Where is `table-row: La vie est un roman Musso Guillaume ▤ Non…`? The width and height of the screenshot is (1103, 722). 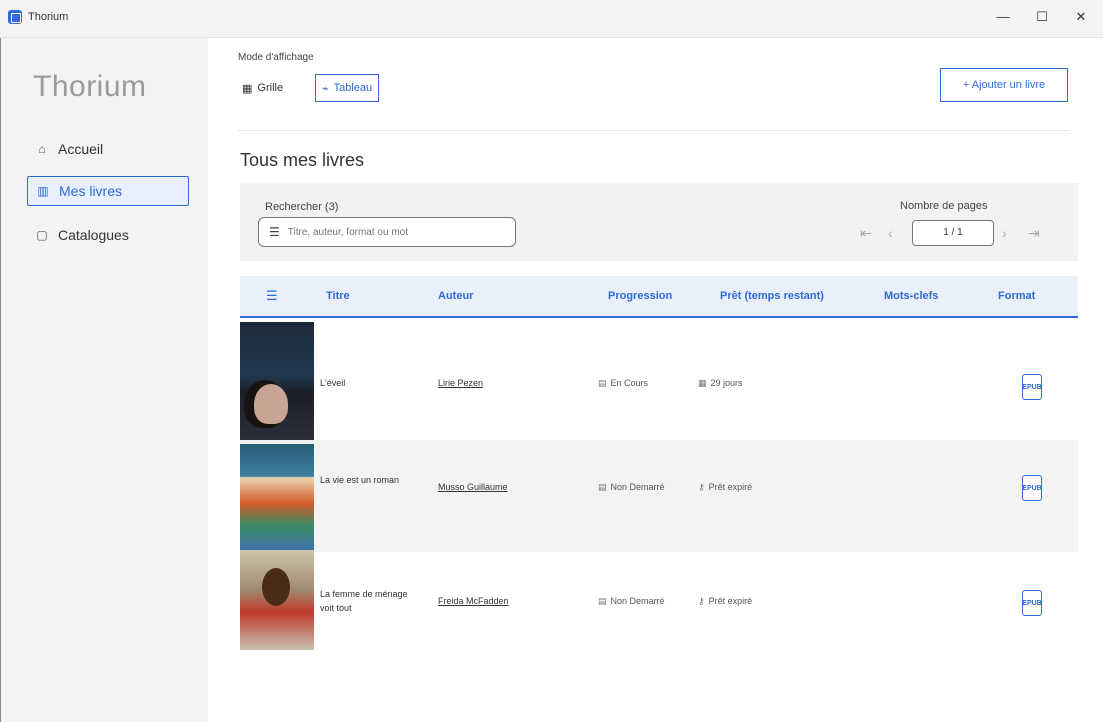 table-row: La vie est un roman Musso Guillaume ▤ Non… is located at coordinates (659, 496).